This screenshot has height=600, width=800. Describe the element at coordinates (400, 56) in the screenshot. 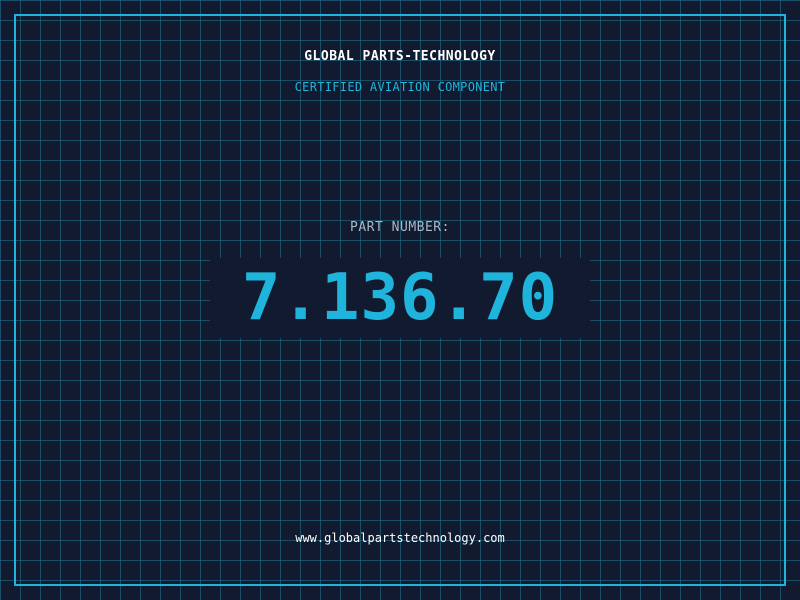

I see `company-name: GLOBAL PARTS-TECHNOLOGY` at that location.